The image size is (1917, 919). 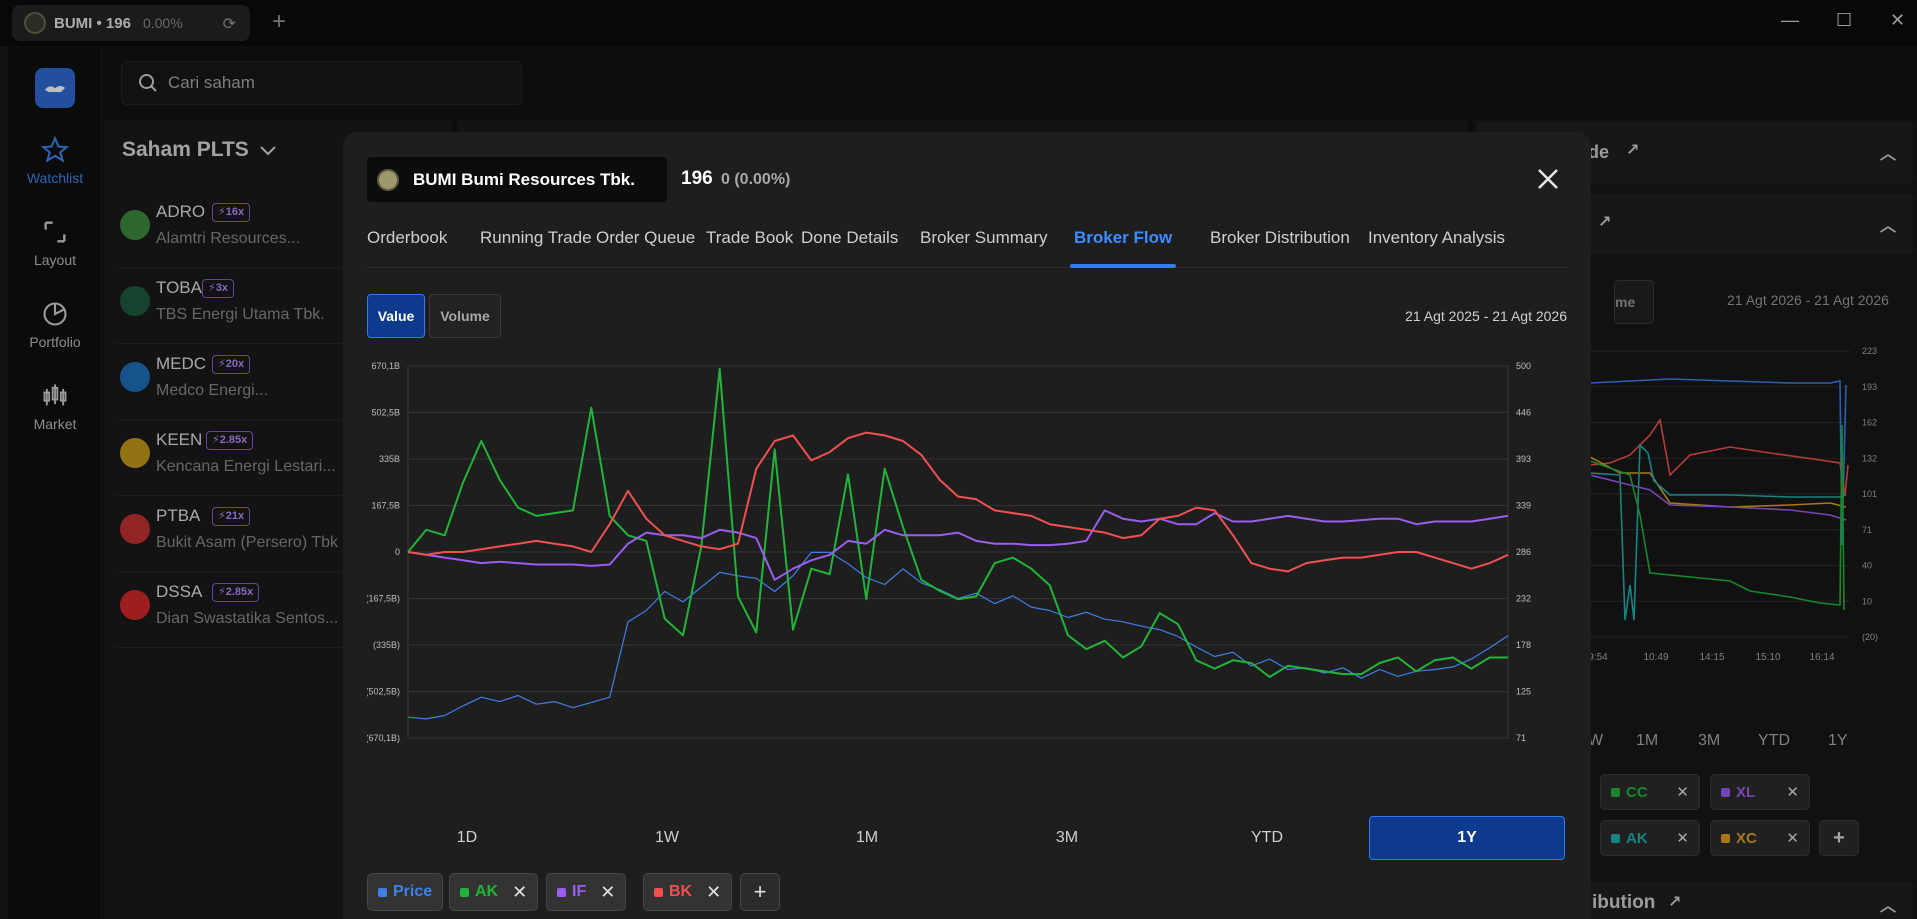 What do you see at coordinates (1523, 459) in the screenshot?
I see `y-right-tick-label: 393` at bounding box center [1523, 459].